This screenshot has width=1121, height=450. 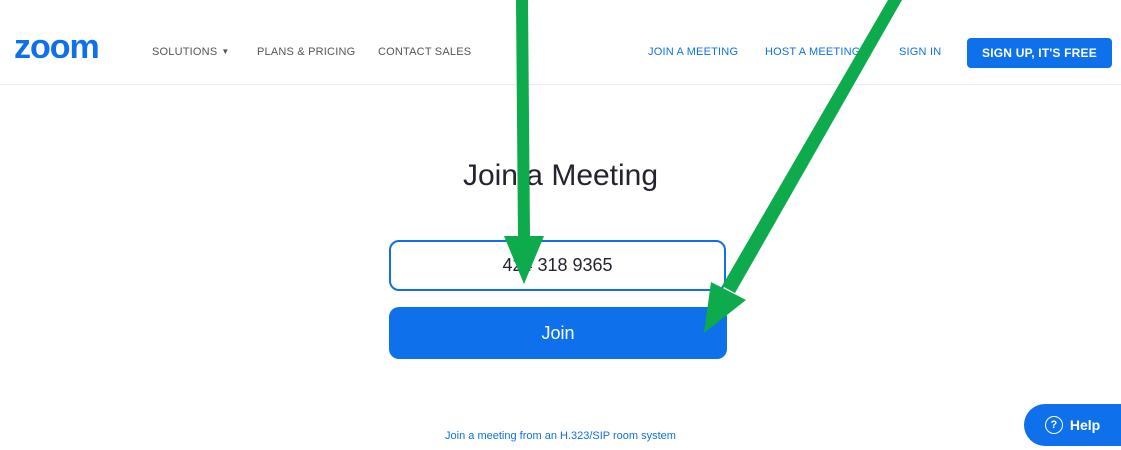 I want to click on sign-up-button: SIGN UP, IT'S FREE, so click(x=1039, y=53).